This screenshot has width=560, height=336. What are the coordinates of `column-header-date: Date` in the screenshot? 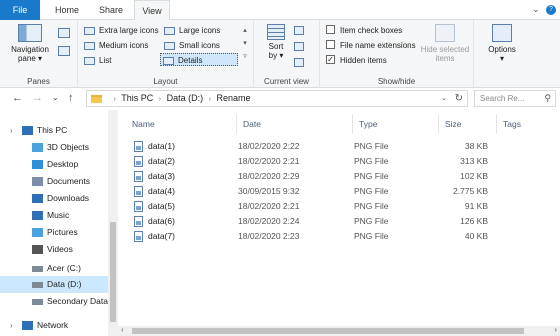 It's located at (294, 124).